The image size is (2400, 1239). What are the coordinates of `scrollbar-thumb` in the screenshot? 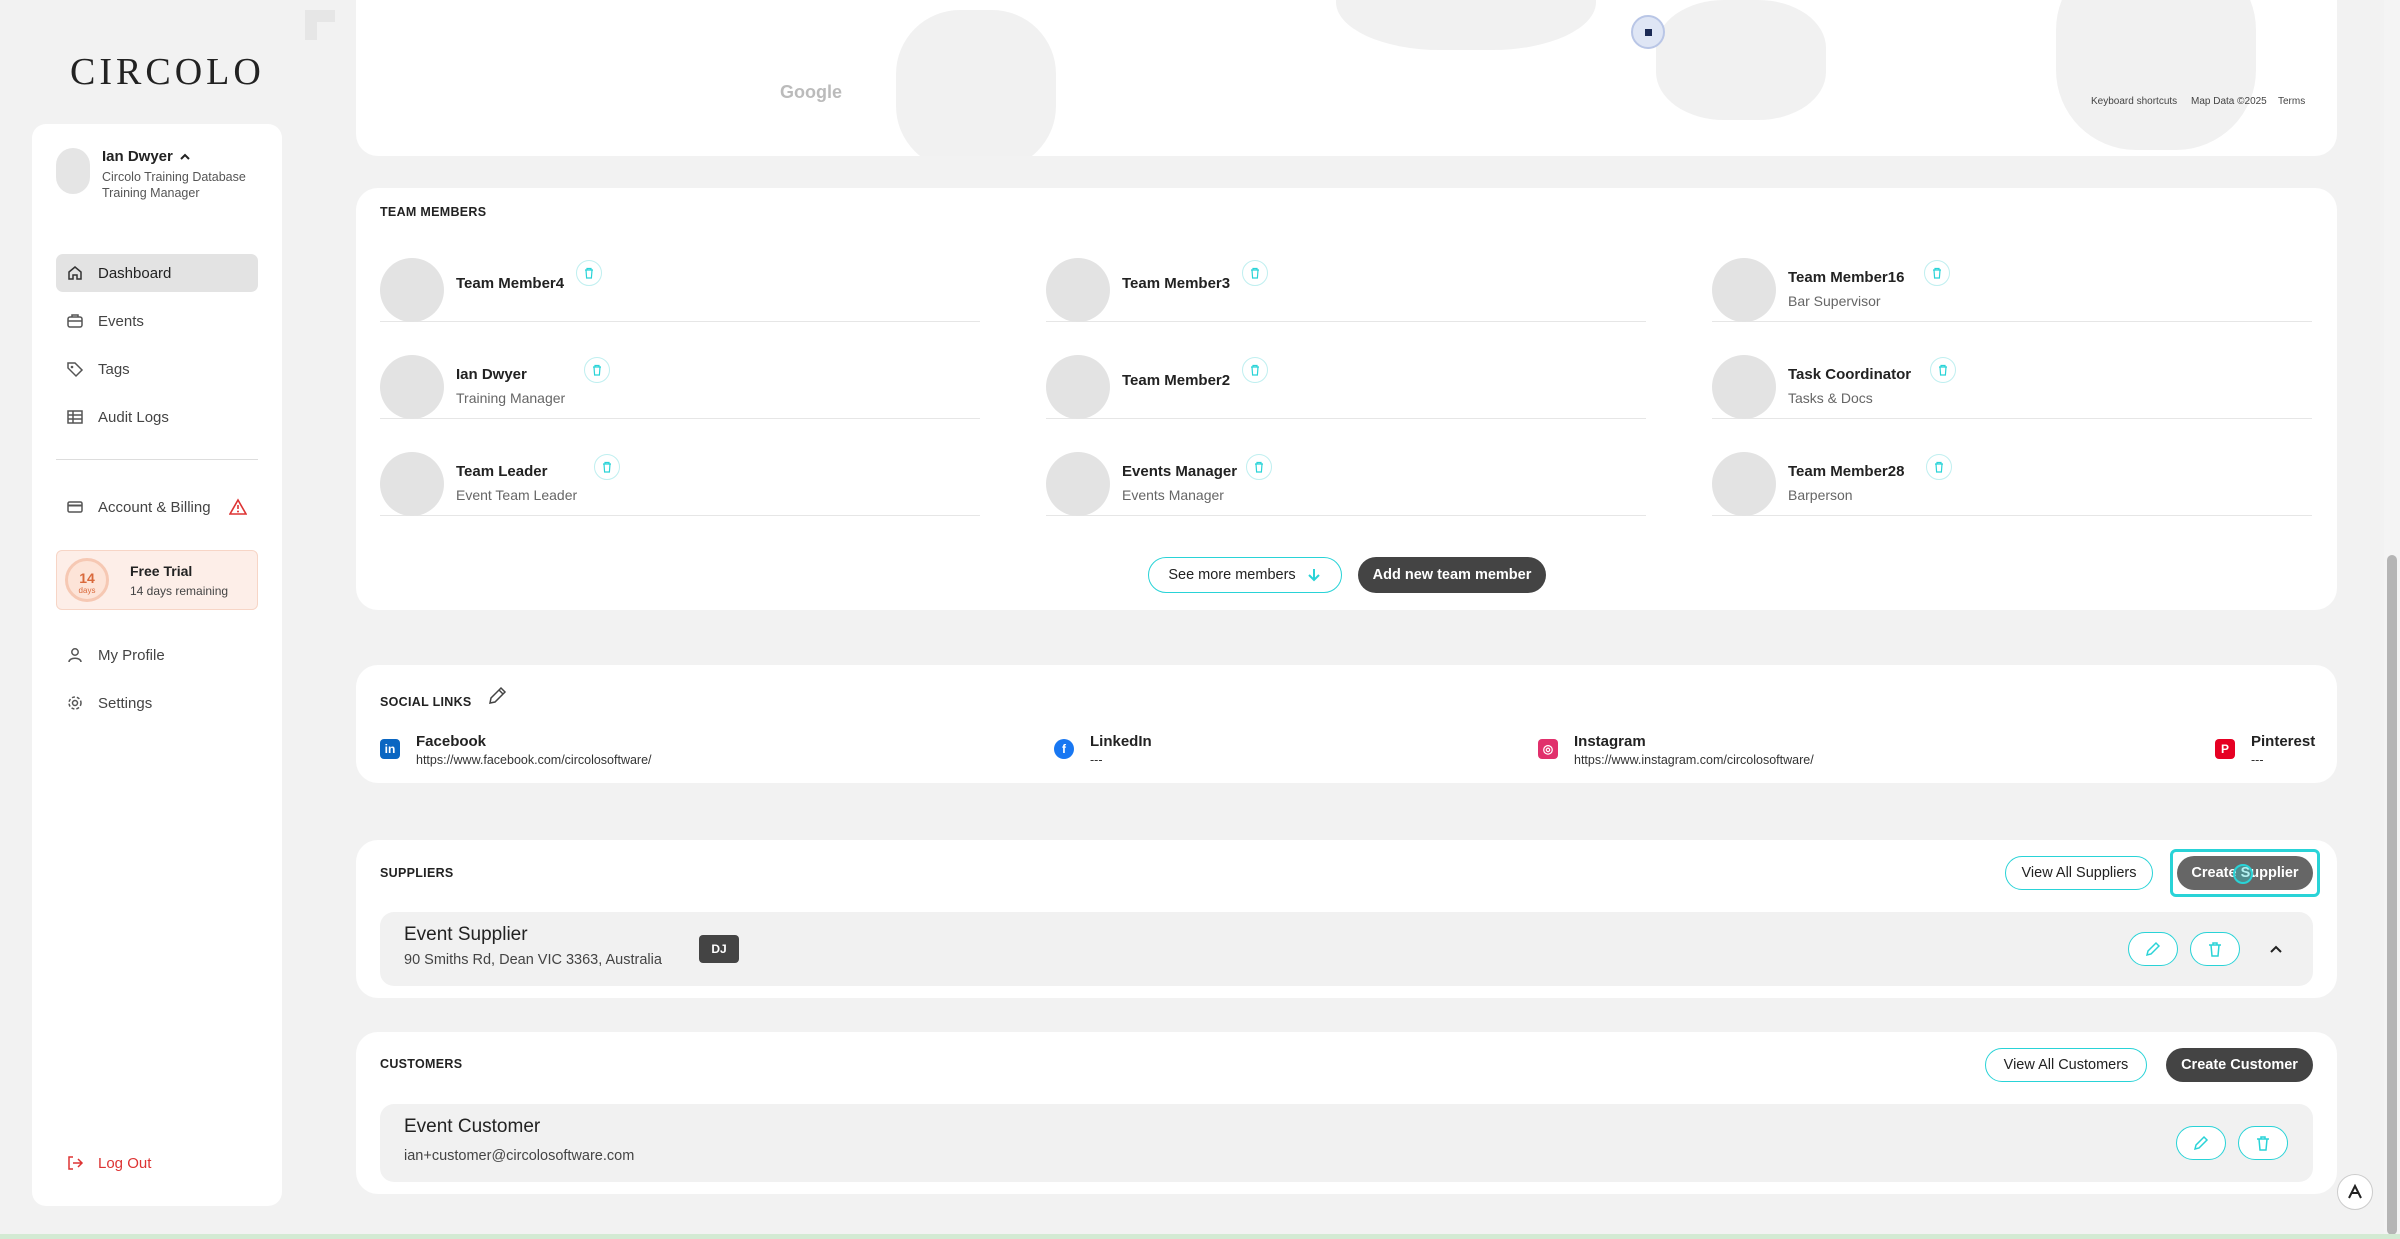 It's located at (2392, 895).